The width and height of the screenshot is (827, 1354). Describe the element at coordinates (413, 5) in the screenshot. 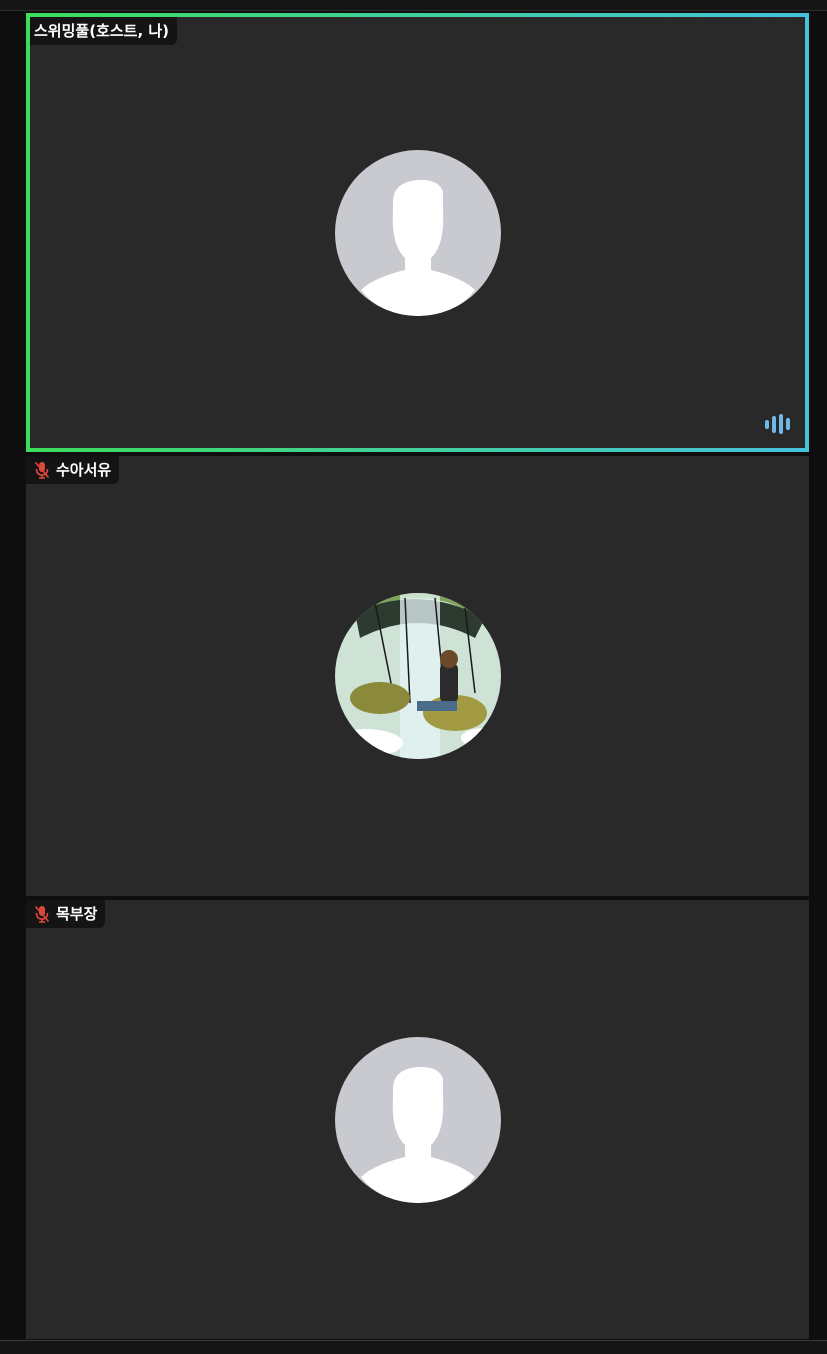

I see `top-strip` at that location.